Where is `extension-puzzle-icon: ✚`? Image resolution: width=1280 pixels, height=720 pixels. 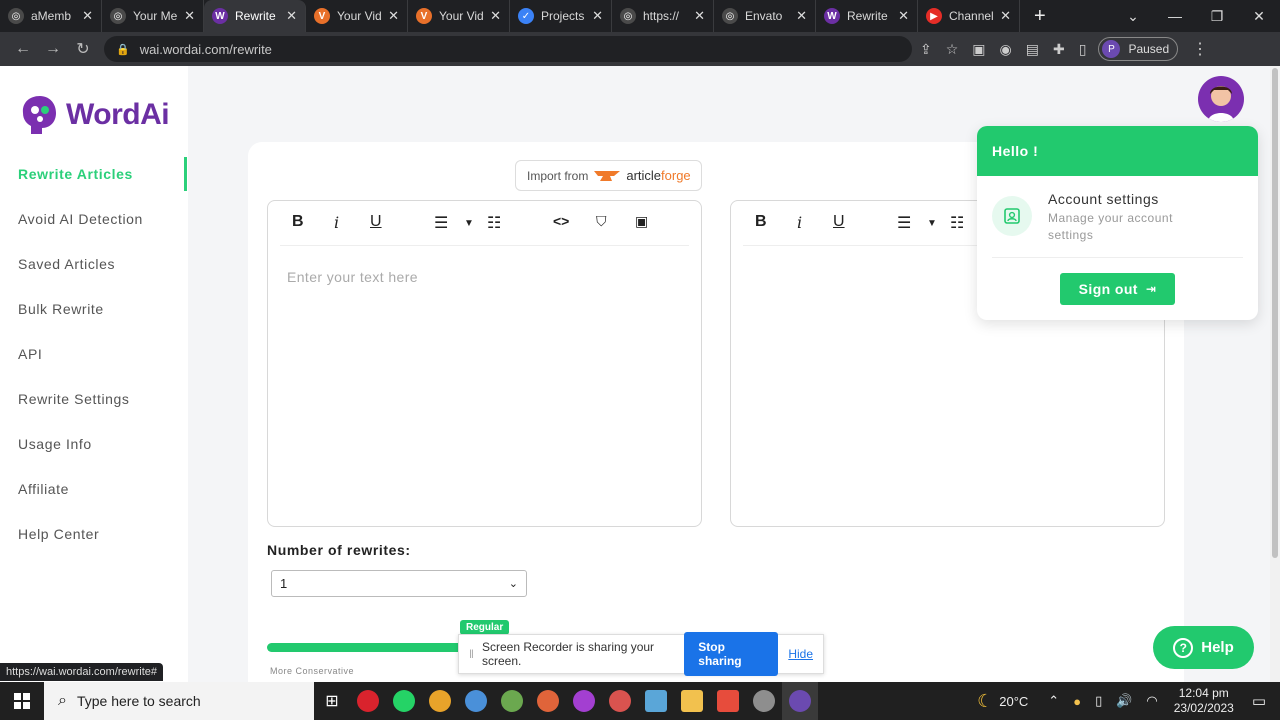
extension-puzzle-icon: ✚ is located at coordinates (1059, 49).